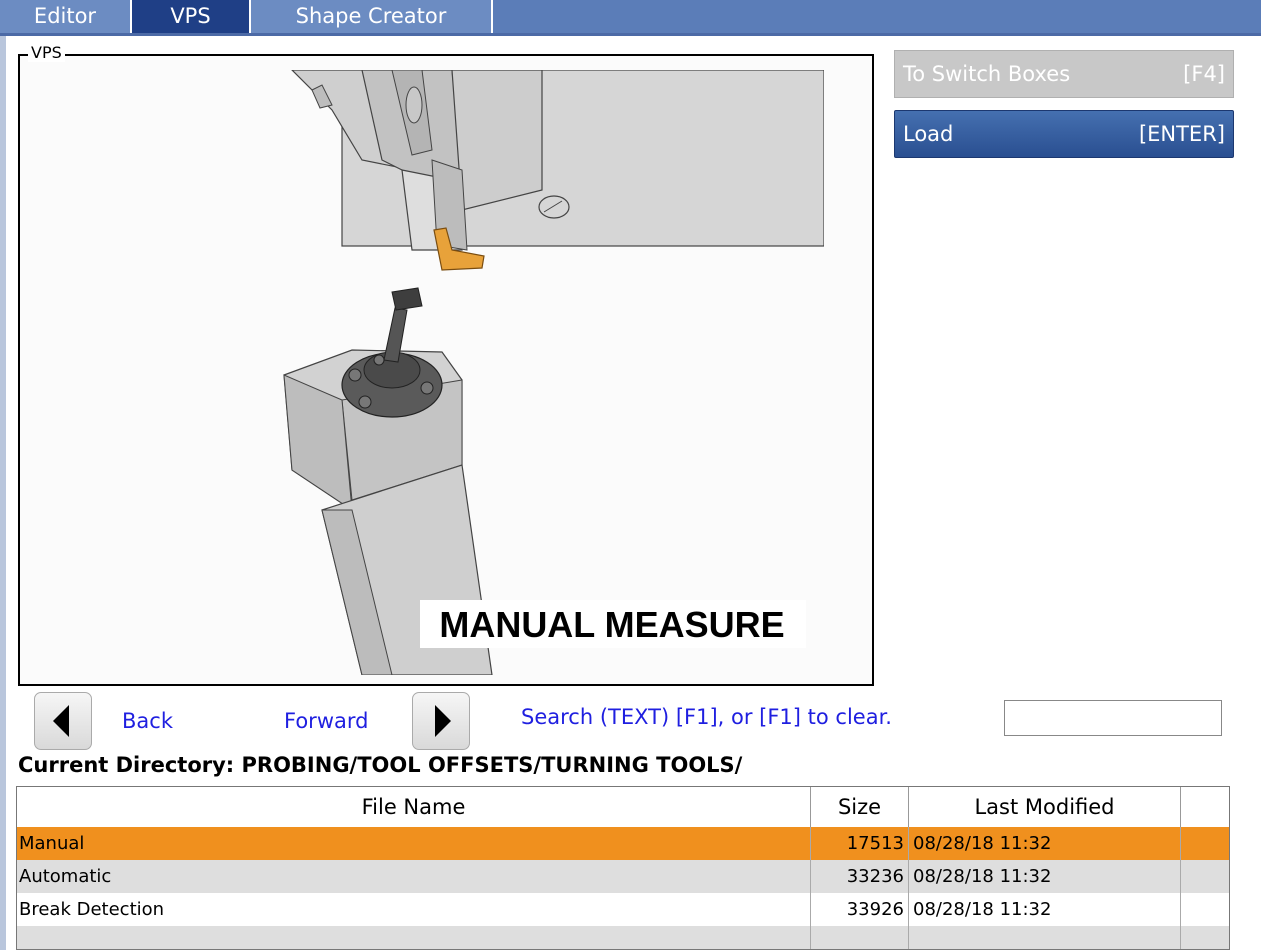  Describe the element at coordinates (1064, 134) in the screenshot. I see `load-button: Load [ENTER]` at that location.